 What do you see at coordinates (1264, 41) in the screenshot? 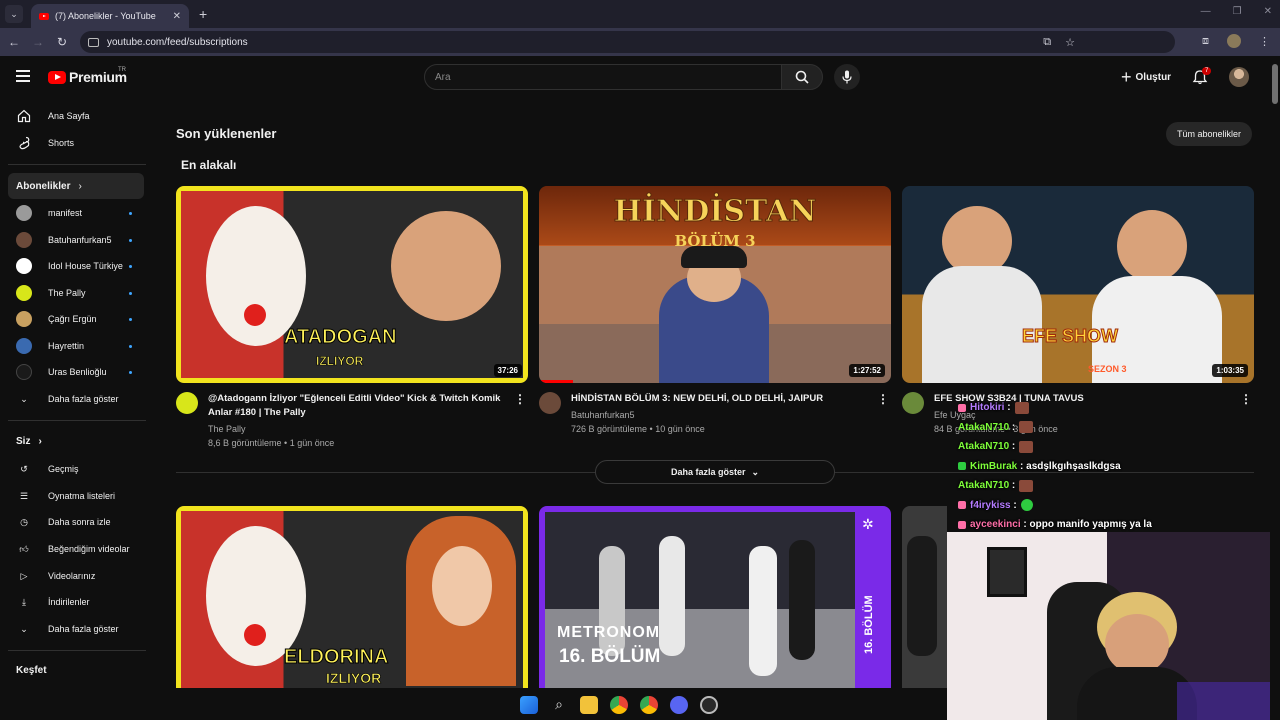
I see `browser-menu-icon: ⋮` at bounding box center [1264, 41].